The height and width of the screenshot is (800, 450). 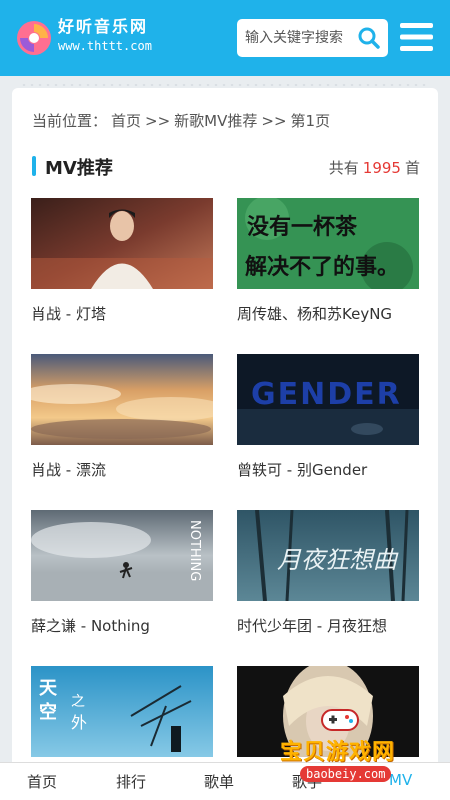 I want to click on mv-thumbnail: GENDER, so click(x=328, y=399).